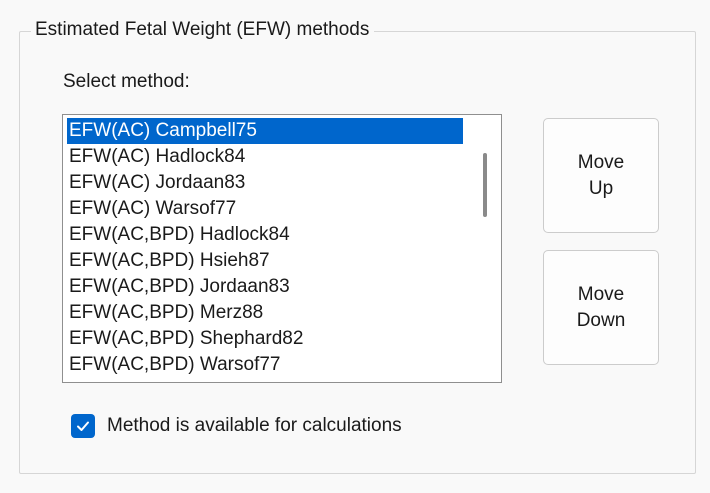  Describe the element at coordinates (265, 313) in the screenshot. I see `method-list-item: EFW(AC,BPD) Merz88` at that location.